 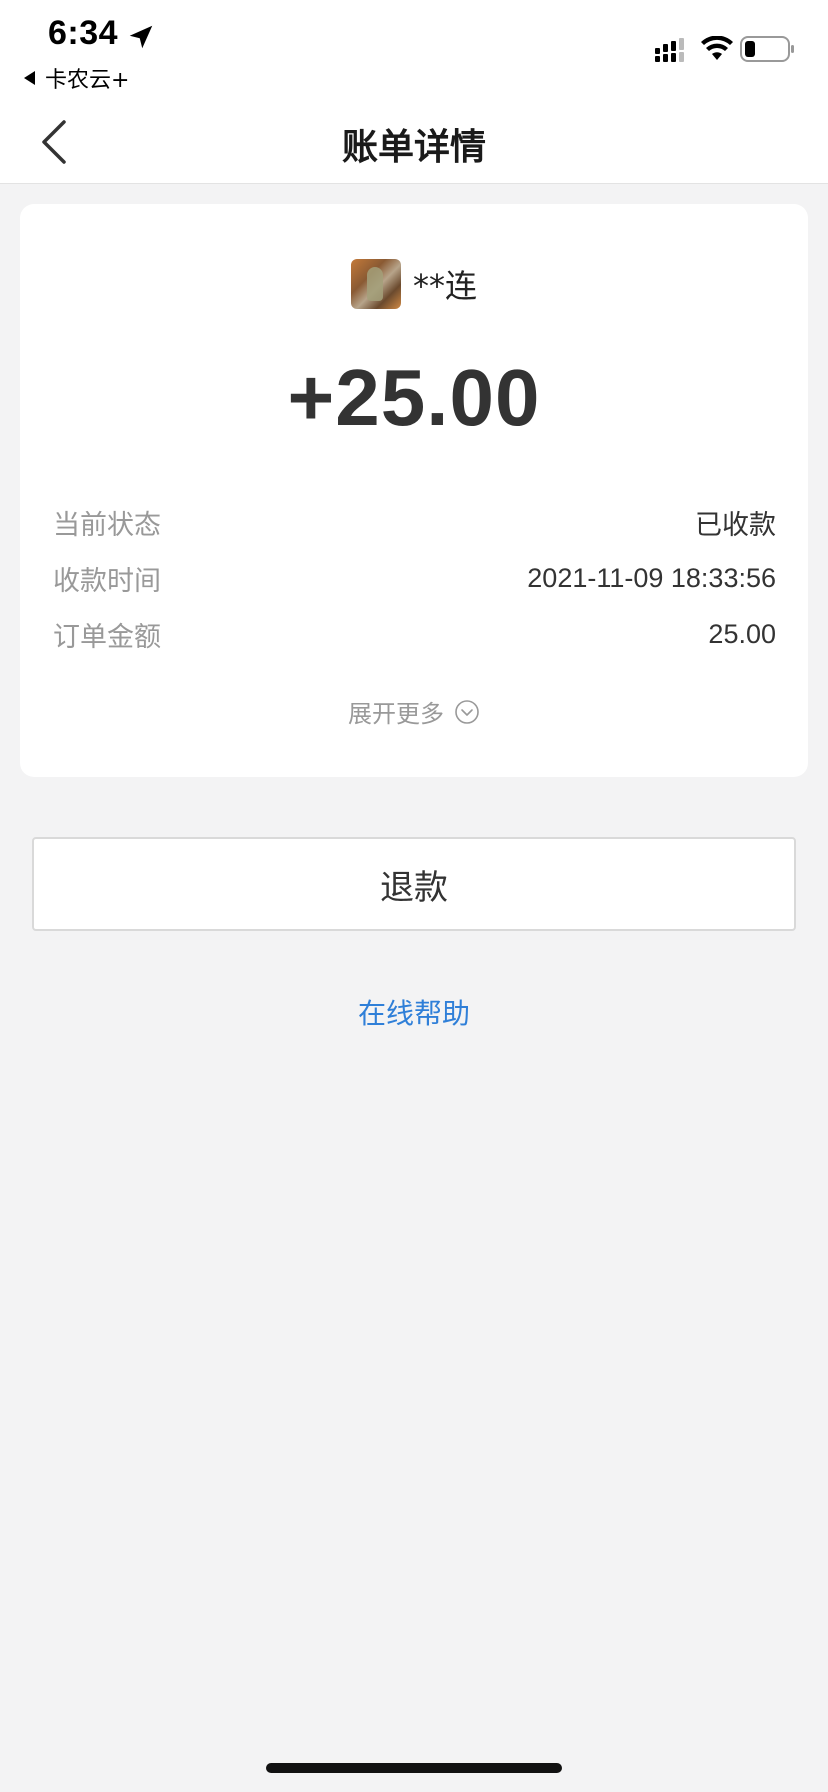 I want to click on status-bar: 6:34 卡农云+, so click(x=414, y=52).